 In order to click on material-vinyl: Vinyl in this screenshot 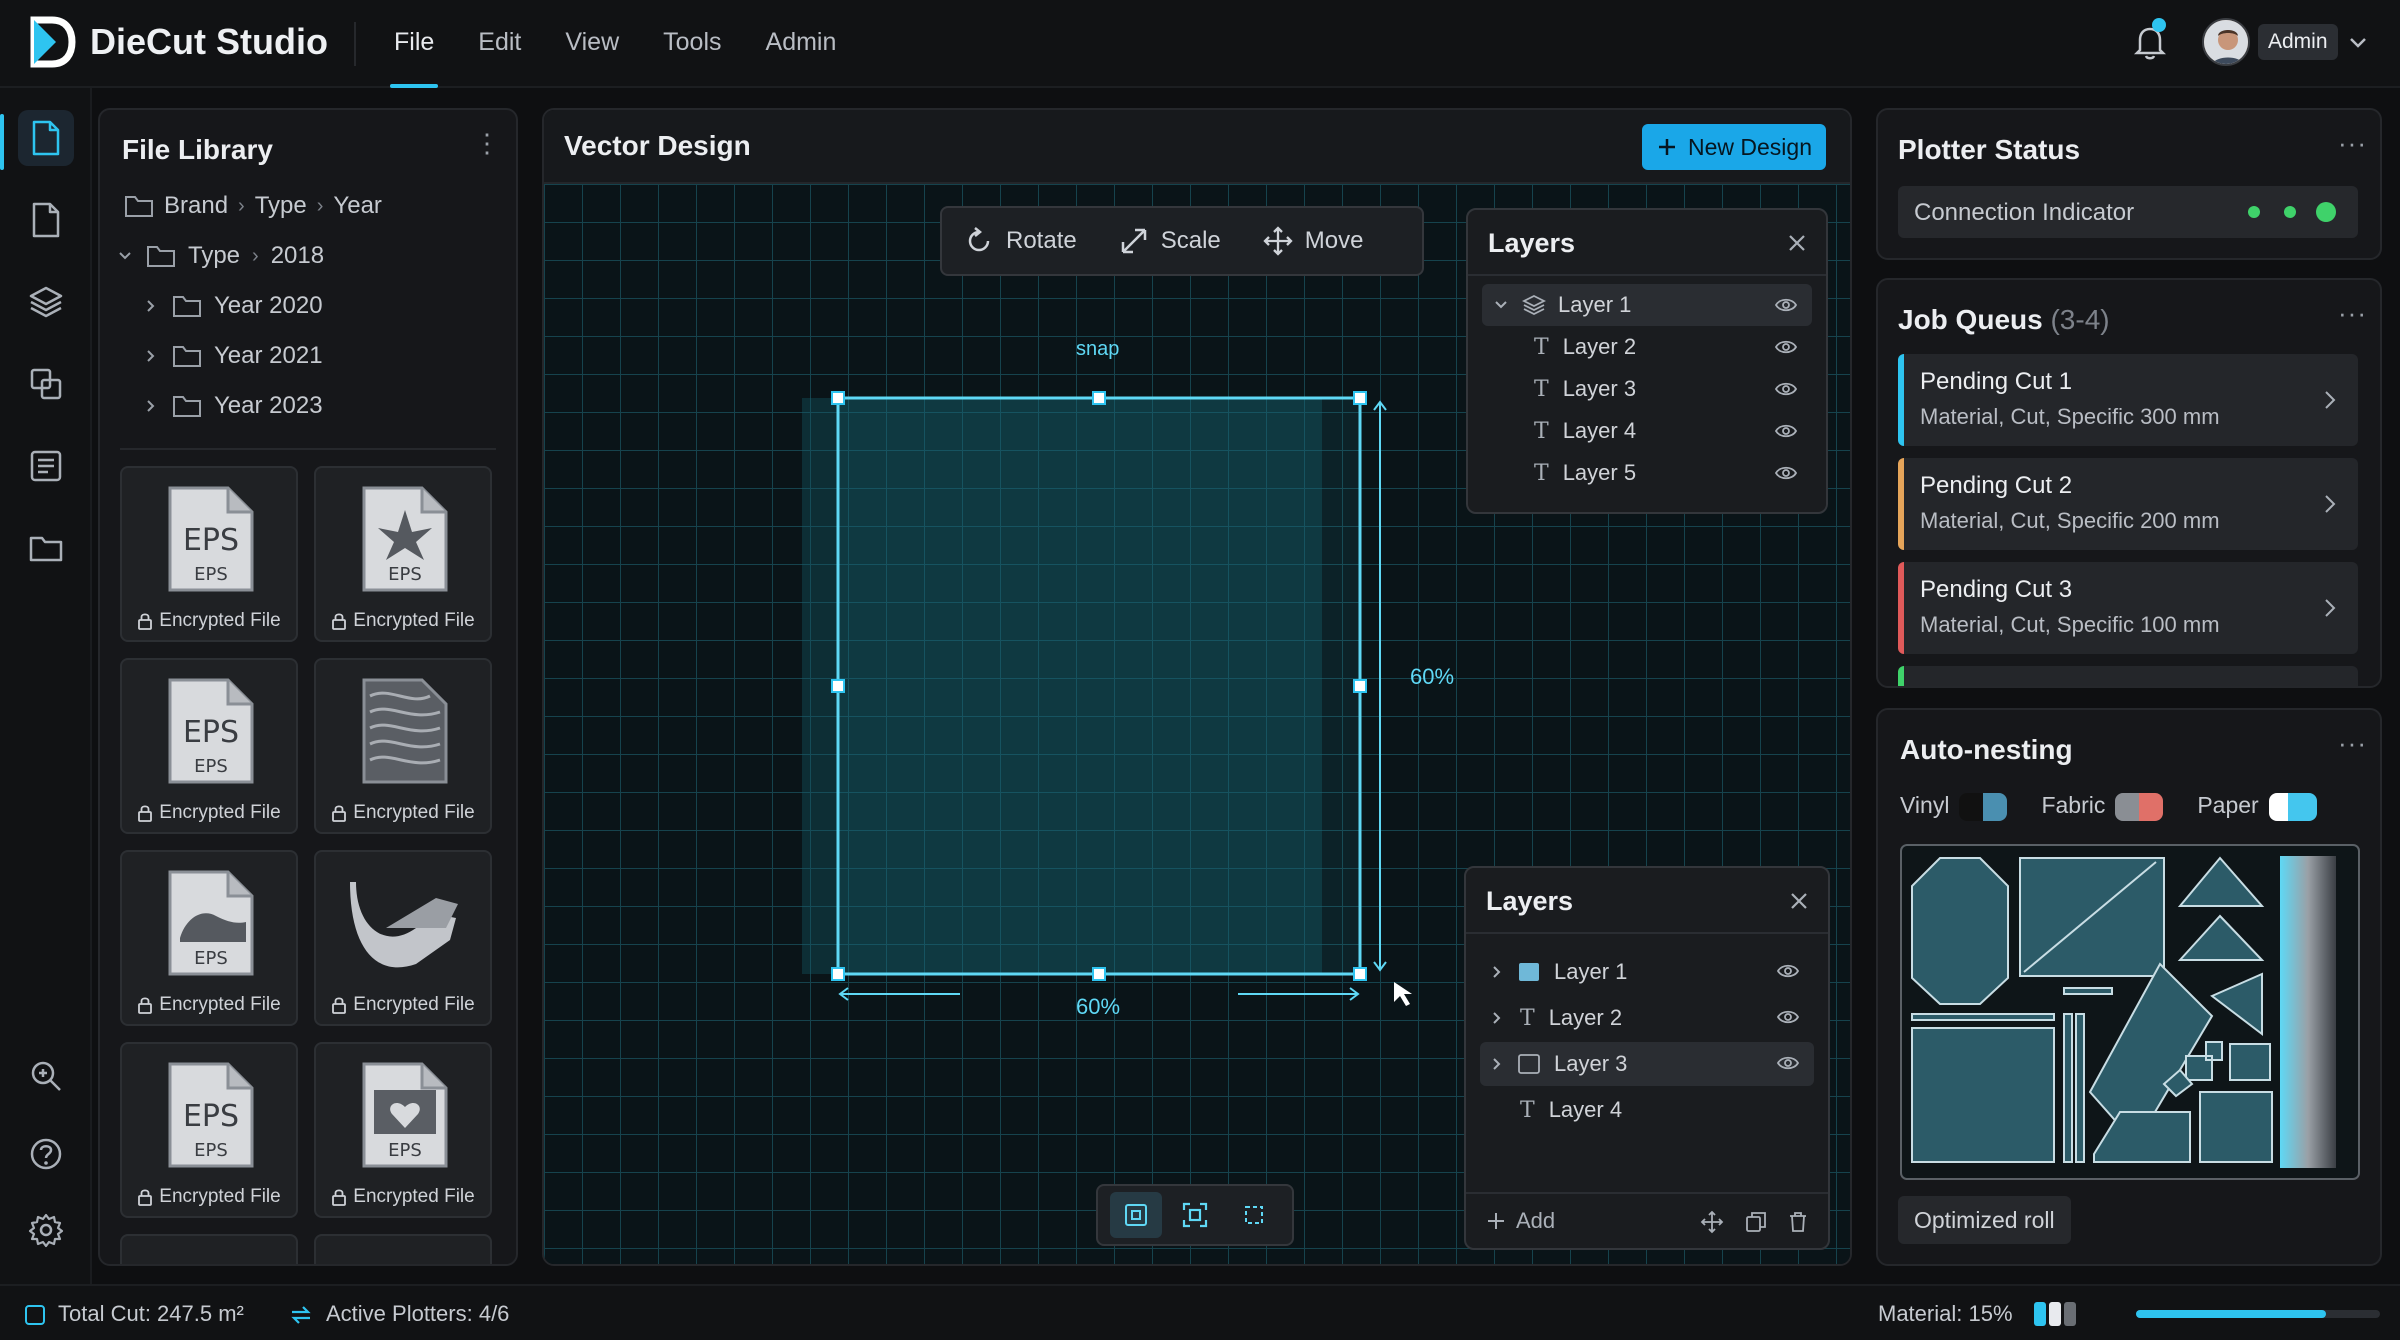, I will do `click(1954, 806)`.